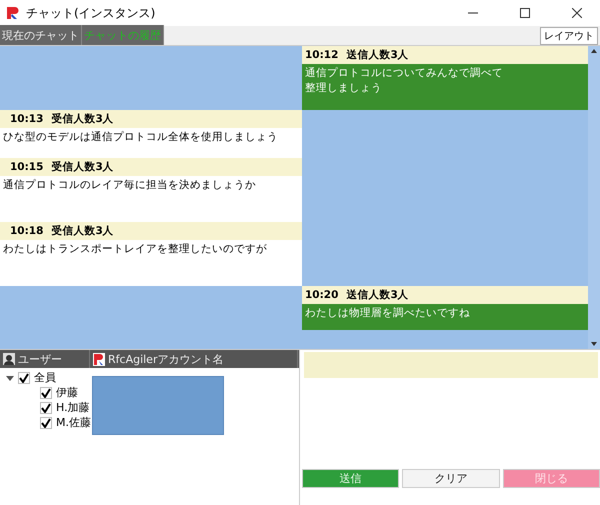  What do you see at coordinates (321, 55) in the screenshot?
I see `message-time: 10:12` at bounding box center [321, 55].